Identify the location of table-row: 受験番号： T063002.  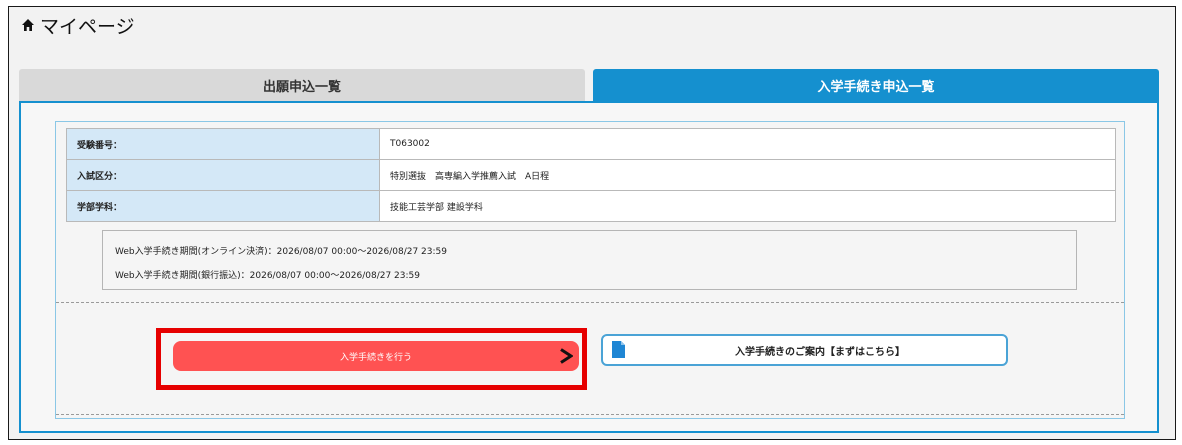
(591, 144).